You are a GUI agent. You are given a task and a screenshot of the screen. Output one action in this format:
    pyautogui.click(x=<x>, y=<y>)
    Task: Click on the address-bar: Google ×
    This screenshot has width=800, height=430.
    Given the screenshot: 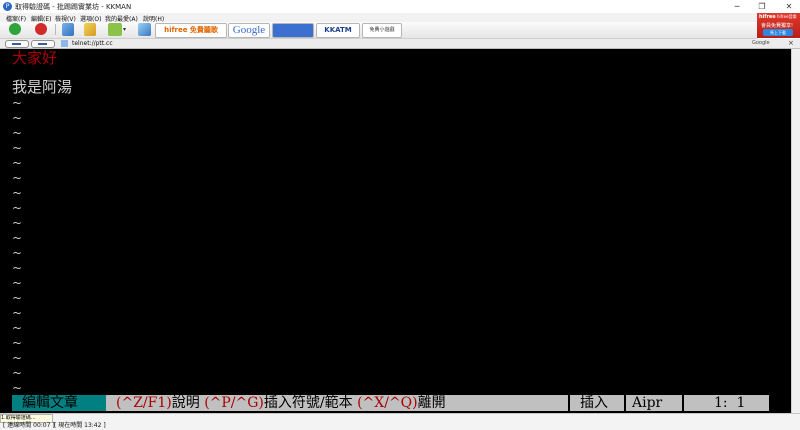 What is the action you would take?
    pyautogui.click(x=400, y=44)
    